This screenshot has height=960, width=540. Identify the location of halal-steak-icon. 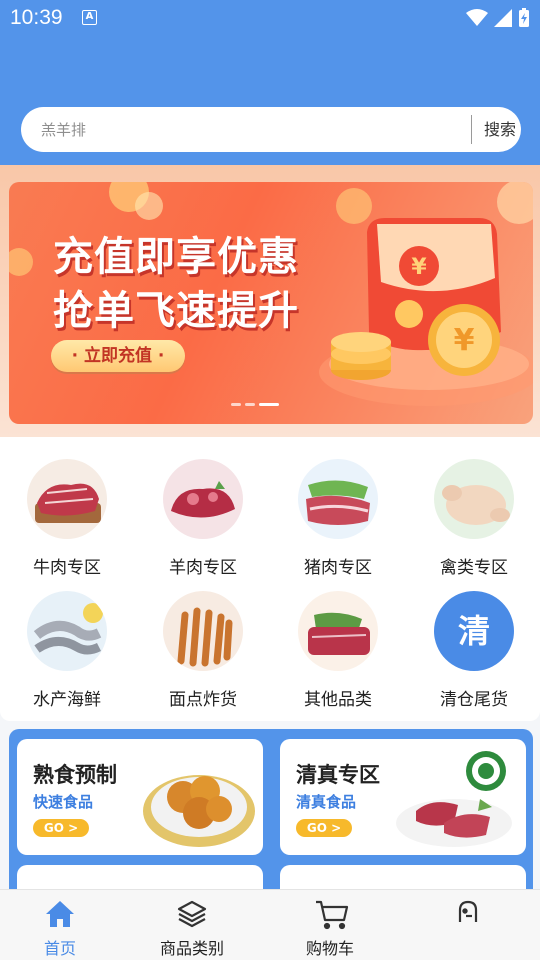
(454, 799).